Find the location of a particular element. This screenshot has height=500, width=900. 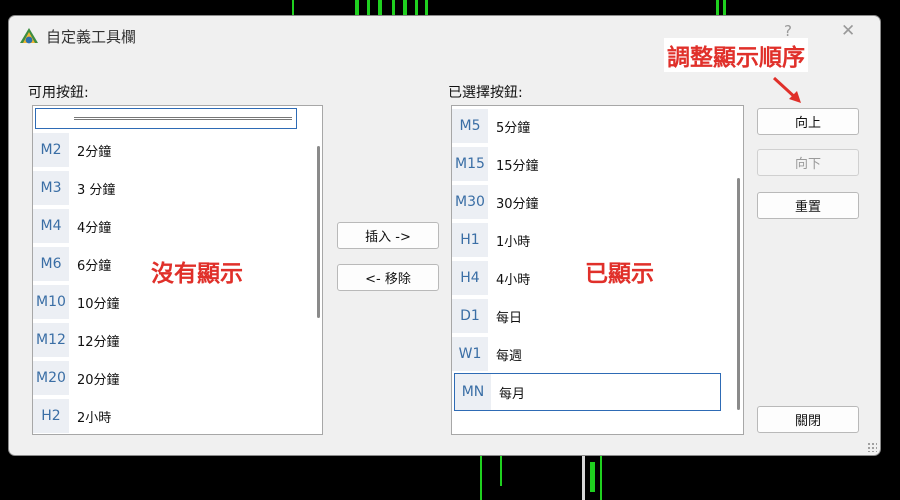

move-down-button: 向下 is located at coordinates (808, 162).